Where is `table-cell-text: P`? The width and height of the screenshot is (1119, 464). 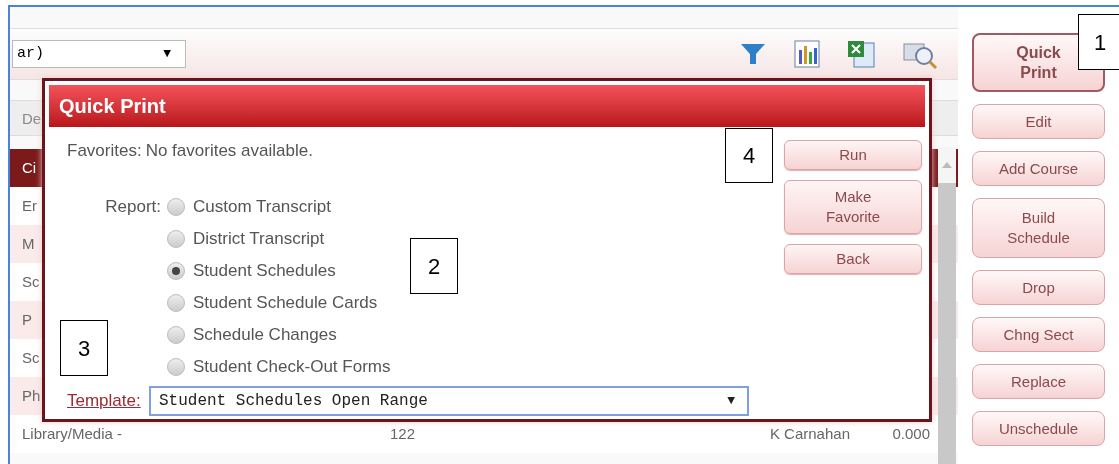 table-cell-text: P is located at coordinates (27, 319).